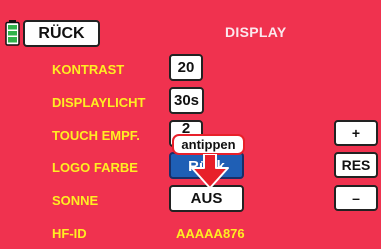 The width and height of the screenshot is (381, 249). I want to click on minus-button: –, so click(356, 198).